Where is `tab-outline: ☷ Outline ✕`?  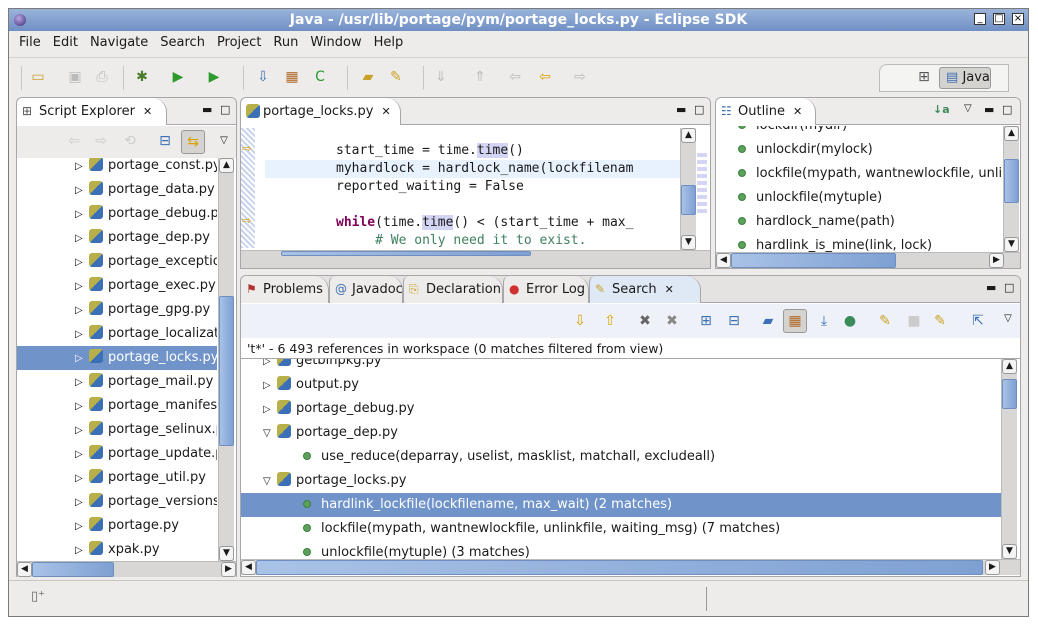
tab-outline: ☷ Outline ✕ is located at coordinates (766, 111).